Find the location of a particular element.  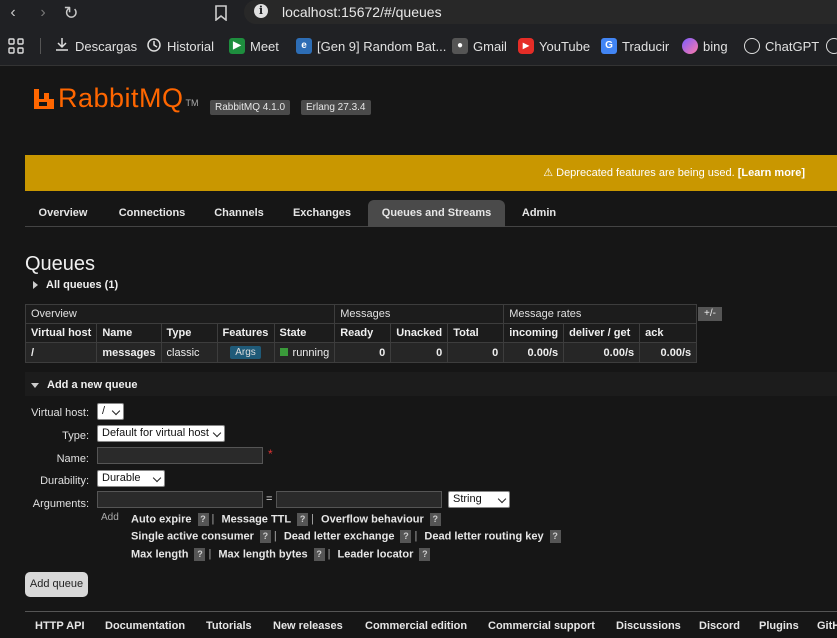

reload-icon: ↻ is located at coordinates (71, 13).